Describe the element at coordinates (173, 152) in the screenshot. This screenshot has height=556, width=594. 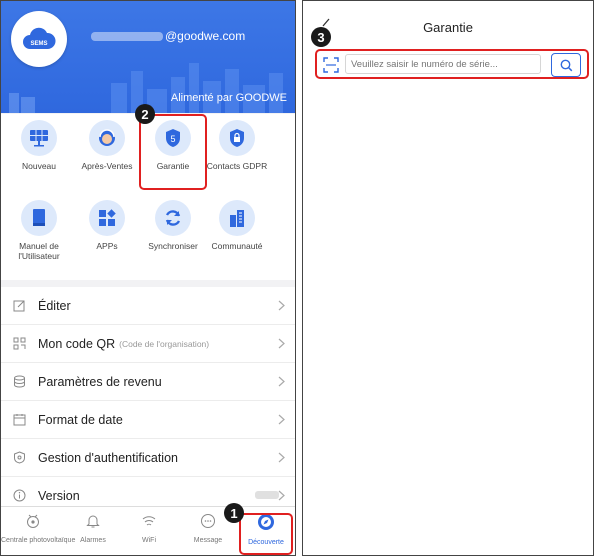
I see `garantie-highlight` at that location.